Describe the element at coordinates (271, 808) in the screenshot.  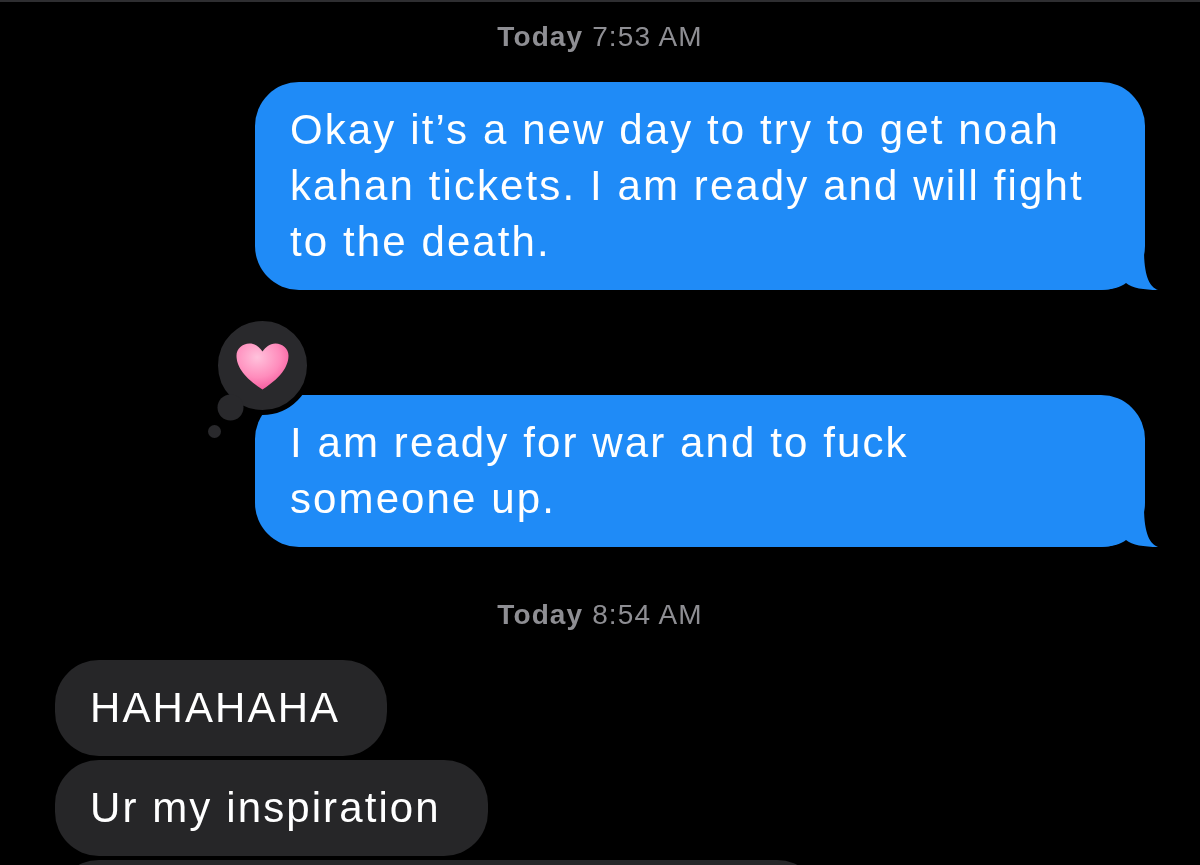
I see `message-bubble: Ur my inspiration` at that location.